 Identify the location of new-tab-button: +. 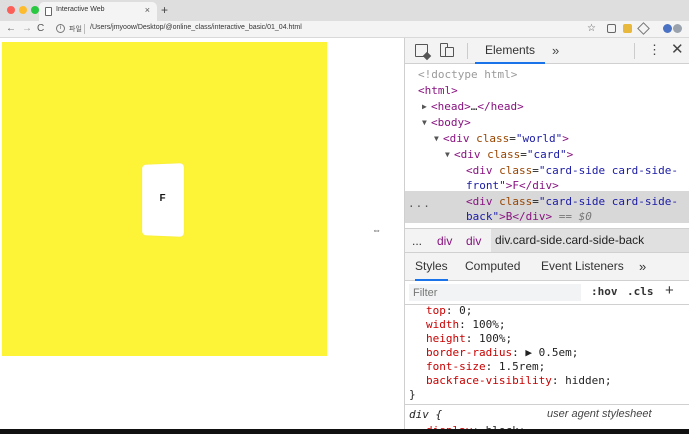
(164, 10).